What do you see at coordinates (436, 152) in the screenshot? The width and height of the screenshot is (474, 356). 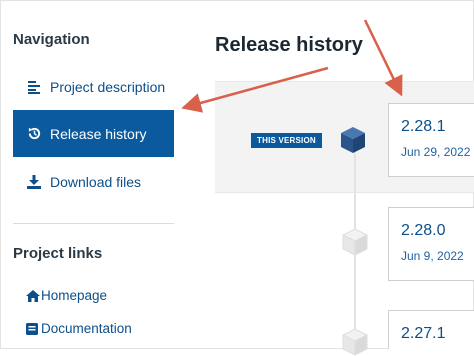 I see `release-date: Jun 29, 2022` at bounding box center [436, 152].